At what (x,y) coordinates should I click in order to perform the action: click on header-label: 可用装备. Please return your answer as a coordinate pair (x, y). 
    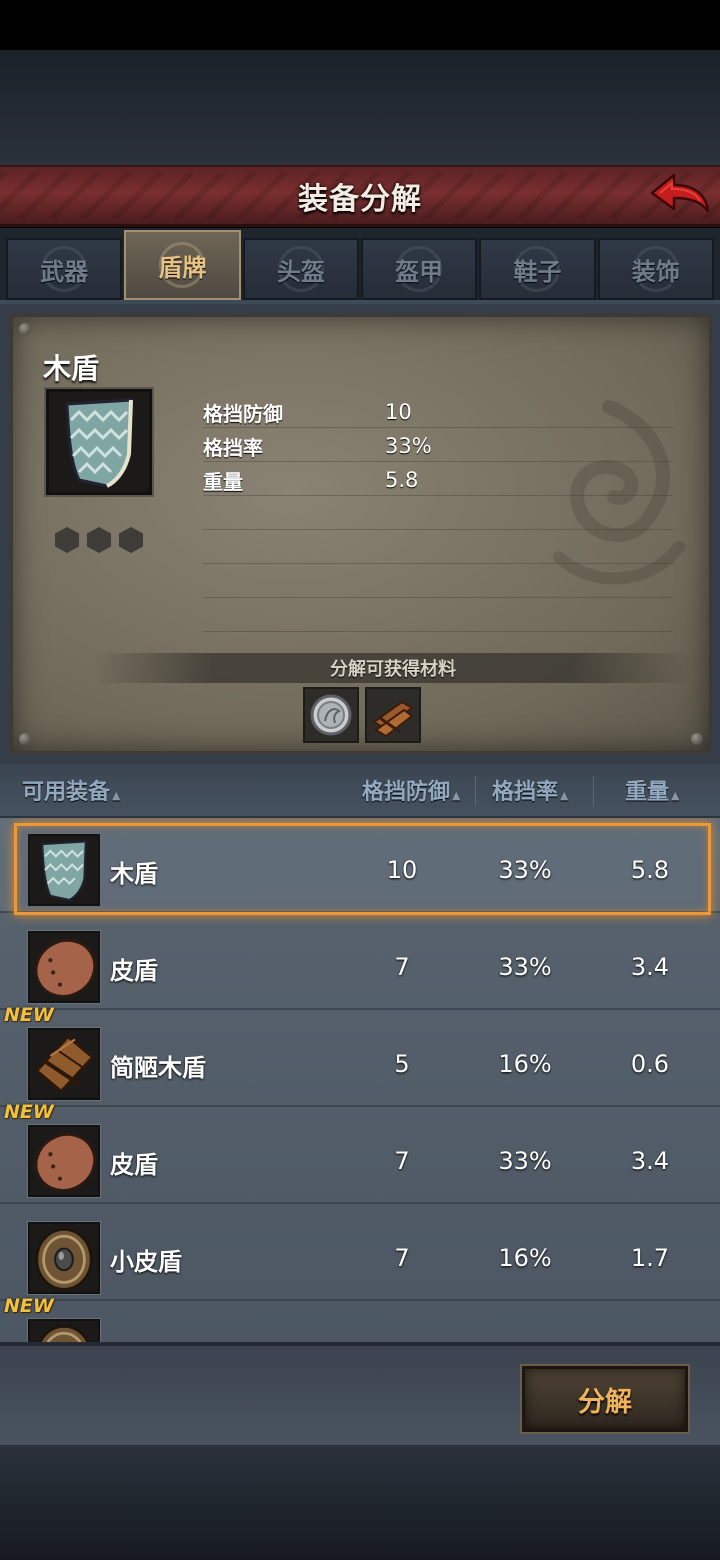
    Looking at the image, I should click on (66, 792).